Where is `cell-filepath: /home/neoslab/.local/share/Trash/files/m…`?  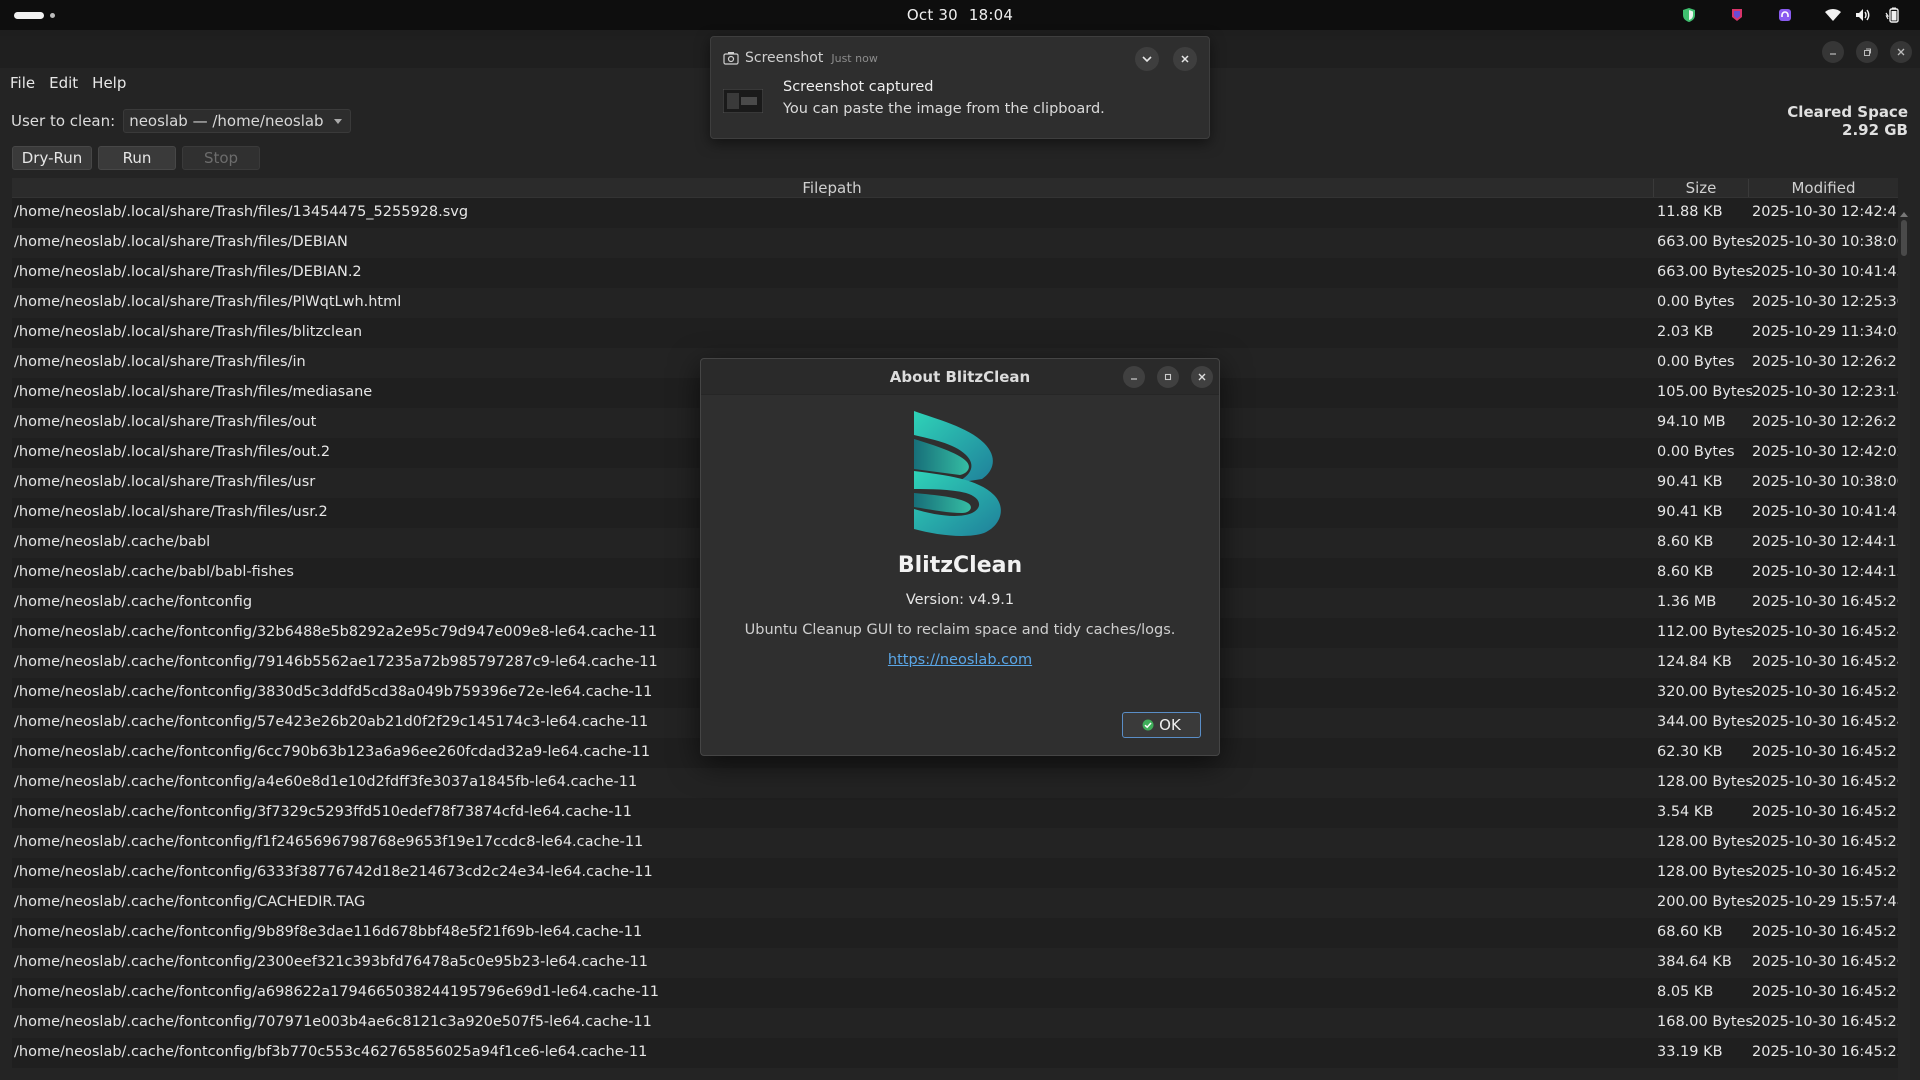 cell-filepath: /home/neoslab/.local/share/Trash/files/m… is located at coordinates (193, 392).